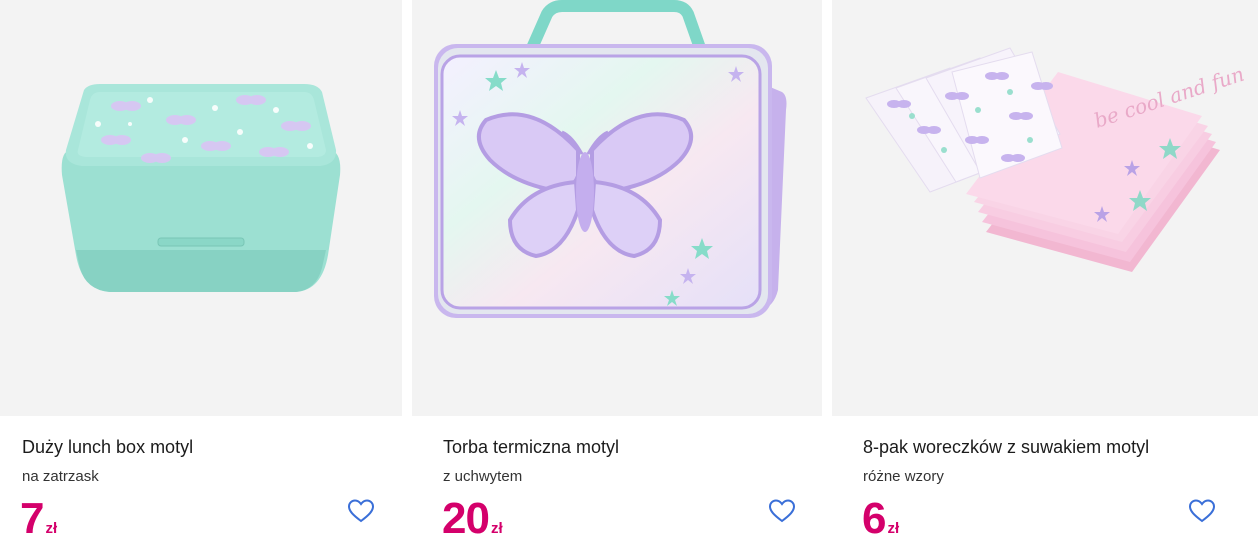  Describe the element at coordinates (32, 518) in the screenshot. I see `price-amount: 7` at that location.